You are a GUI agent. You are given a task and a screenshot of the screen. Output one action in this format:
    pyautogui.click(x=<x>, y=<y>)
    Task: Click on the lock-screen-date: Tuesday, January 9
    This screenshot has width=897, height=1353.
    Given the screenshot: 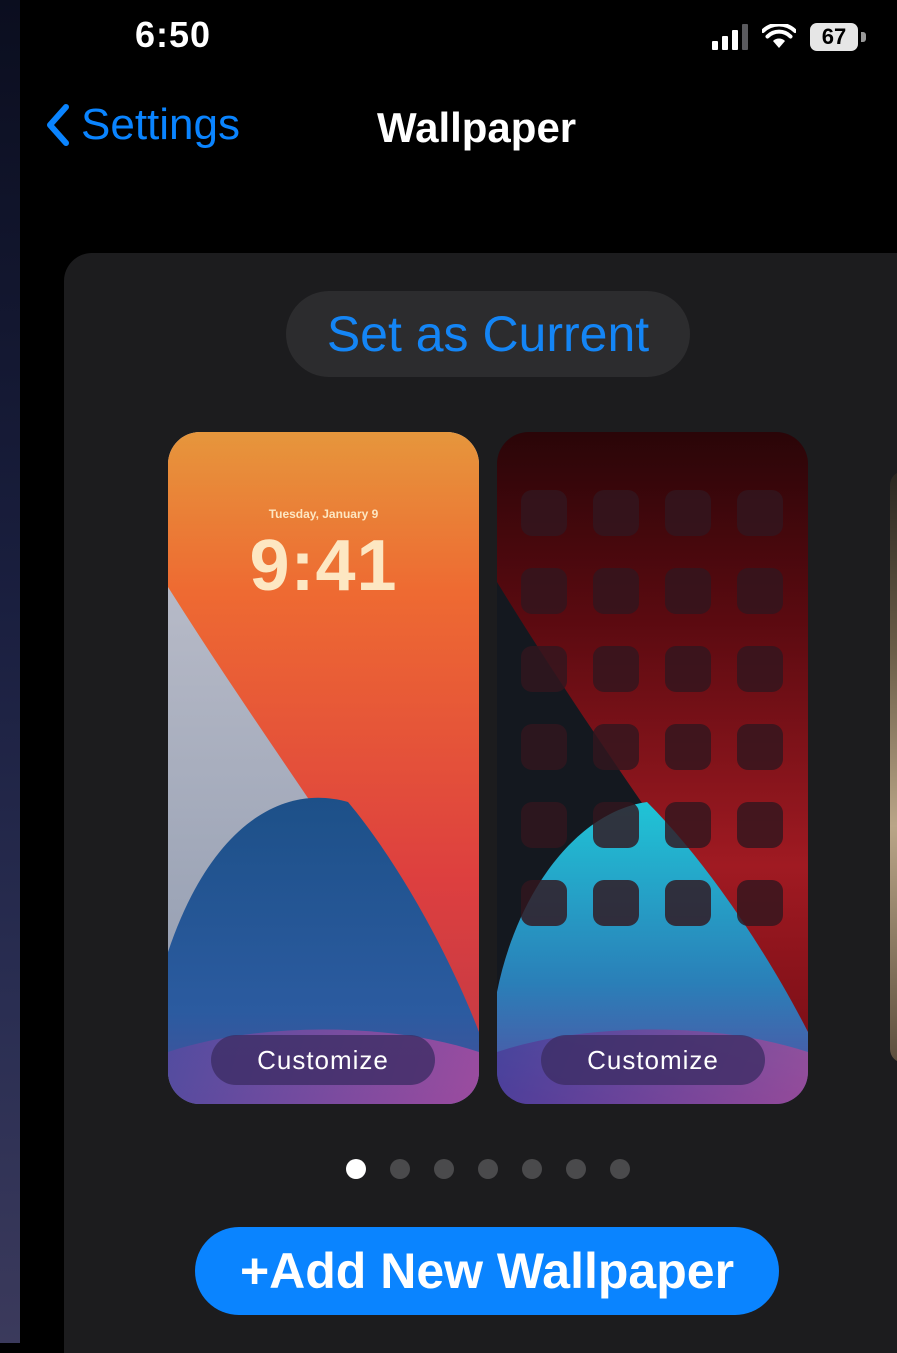 What is the action you would take?
    pyautogui.click(x=323, y=514)
    